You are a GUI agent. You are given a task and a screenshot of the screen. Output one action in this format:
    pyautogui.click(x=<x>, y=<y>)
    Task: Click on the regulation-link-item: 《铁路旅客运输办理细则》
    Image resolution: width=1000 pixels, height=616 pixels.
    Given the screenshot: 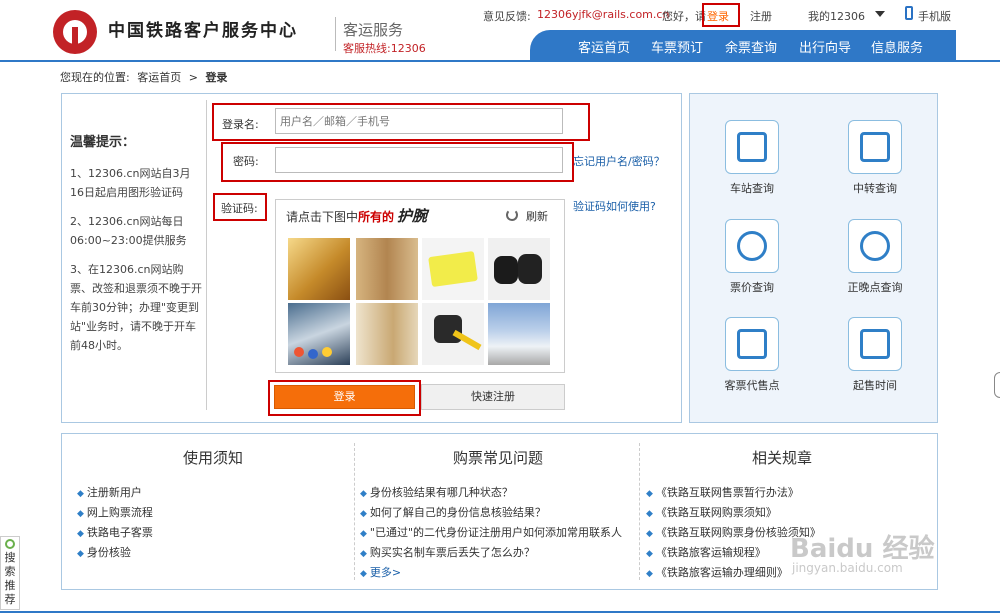 What is the action you would take?
    pyautogui.click(x=717, y=572)
    